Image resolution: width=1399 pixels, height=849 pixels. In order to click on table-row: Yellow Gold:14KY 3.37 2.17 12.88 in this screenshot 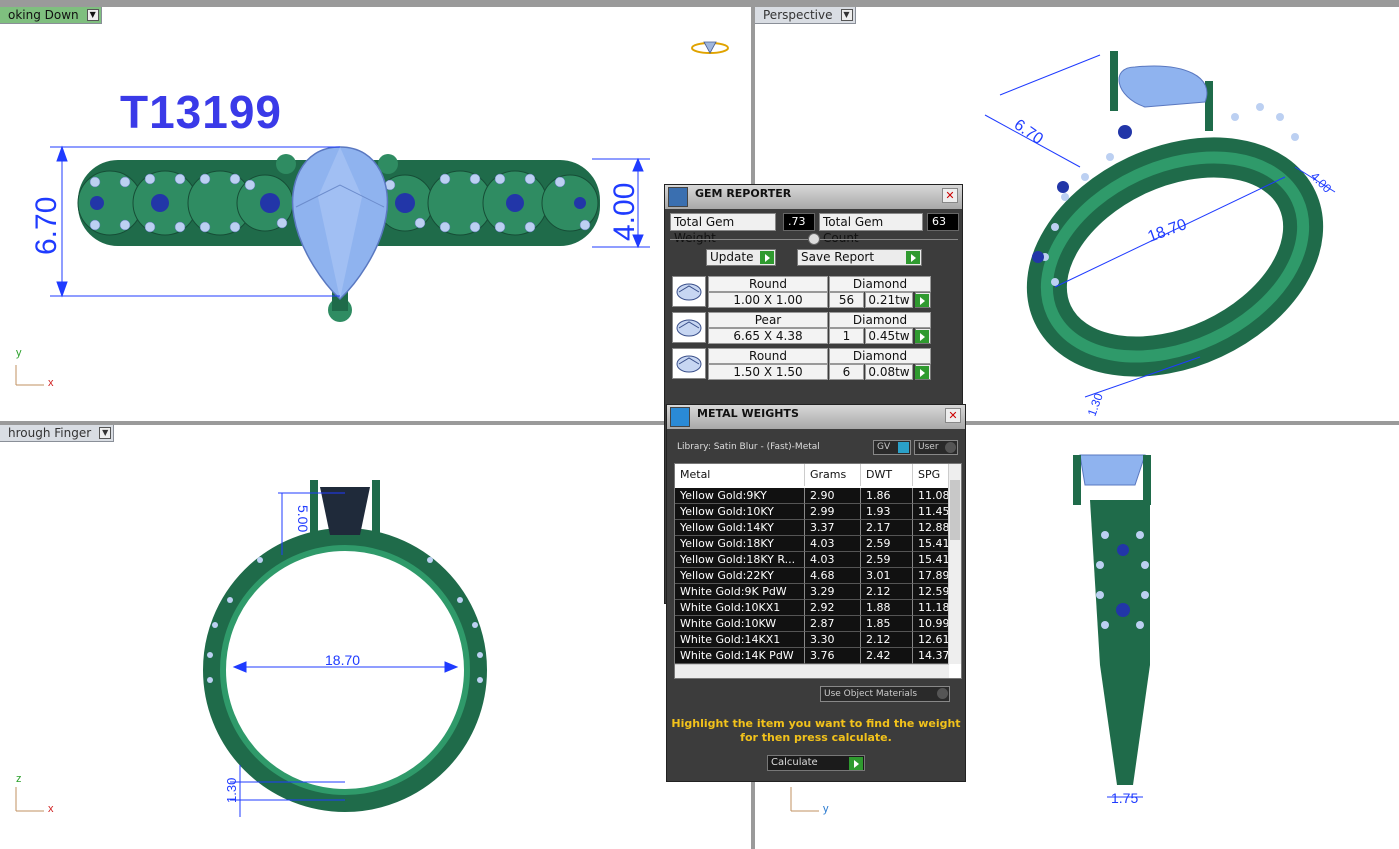, I will do `click(814, 528)`.